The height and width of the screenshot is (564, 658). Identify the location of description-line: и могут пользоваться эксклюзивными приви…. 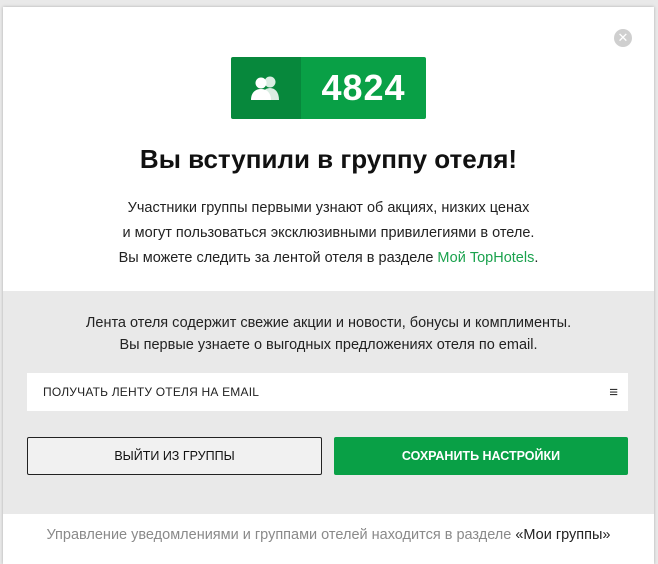
(328, 233).